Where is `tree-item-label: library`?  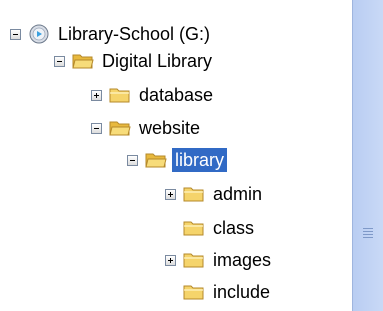 tree-item-label: library is located at coordinates (200, 160).